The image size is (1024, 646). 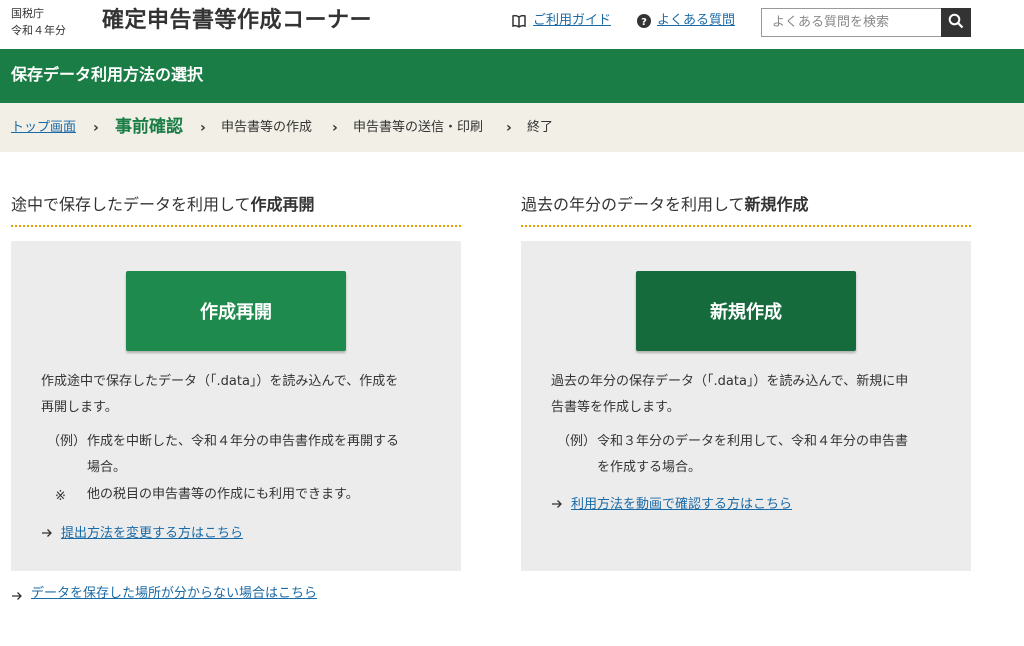 I want to click on agency-label: 国税庁 令和４年分, so click(x=38, y=22).